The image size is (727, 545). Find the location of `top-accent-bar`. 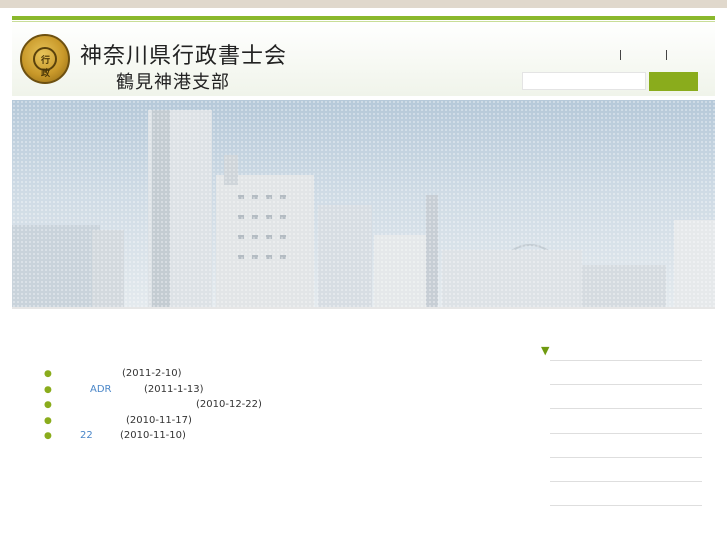

top-accent-bar is located at coordinates (363, 18).